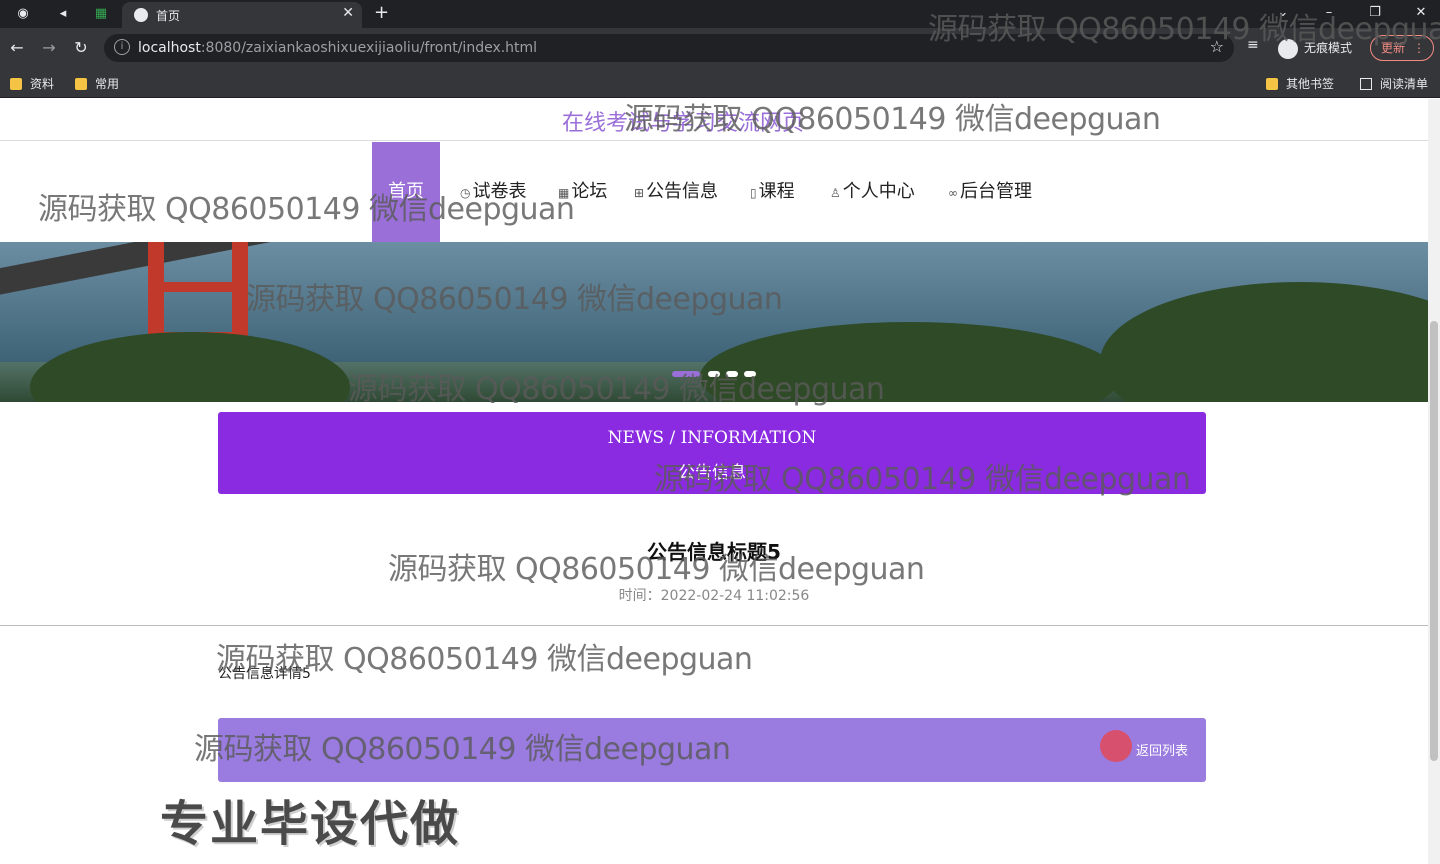 This screenshot has width=1440, height=864. Describe the element at coordinates (1434, 541) in the screenshot. I see `scroll-thumb` at that location.